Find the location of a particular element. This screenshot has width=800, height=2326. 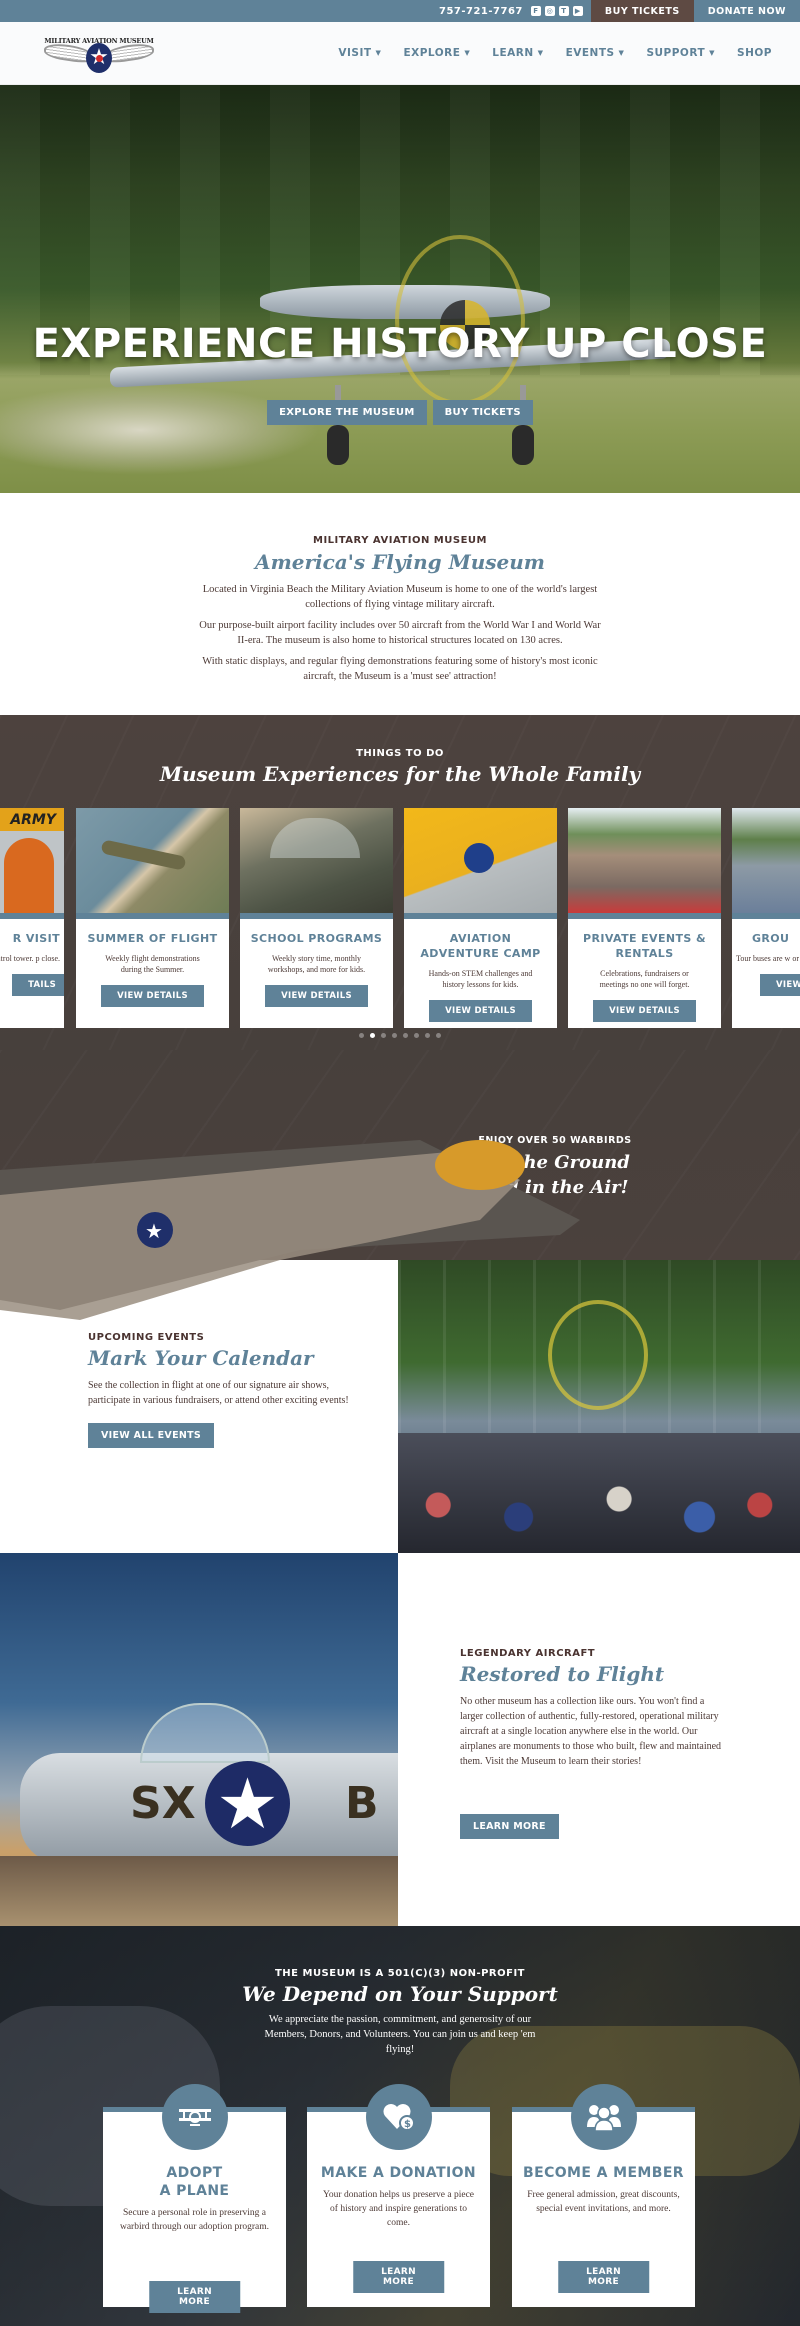

youtube-icon: ▶ is located at coordinates (577, 11).